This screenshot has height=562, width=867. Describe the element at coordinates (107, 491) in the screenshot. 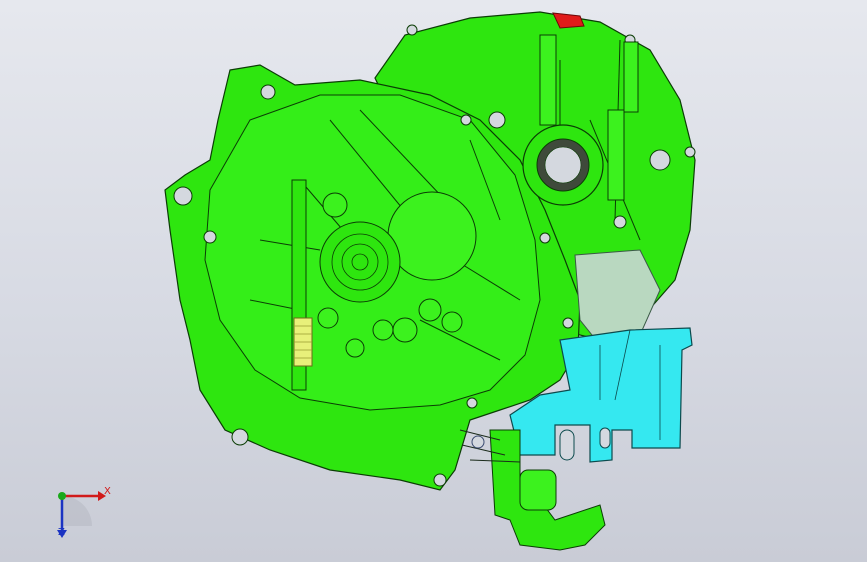

I see `x-axis-label: X` at that location.